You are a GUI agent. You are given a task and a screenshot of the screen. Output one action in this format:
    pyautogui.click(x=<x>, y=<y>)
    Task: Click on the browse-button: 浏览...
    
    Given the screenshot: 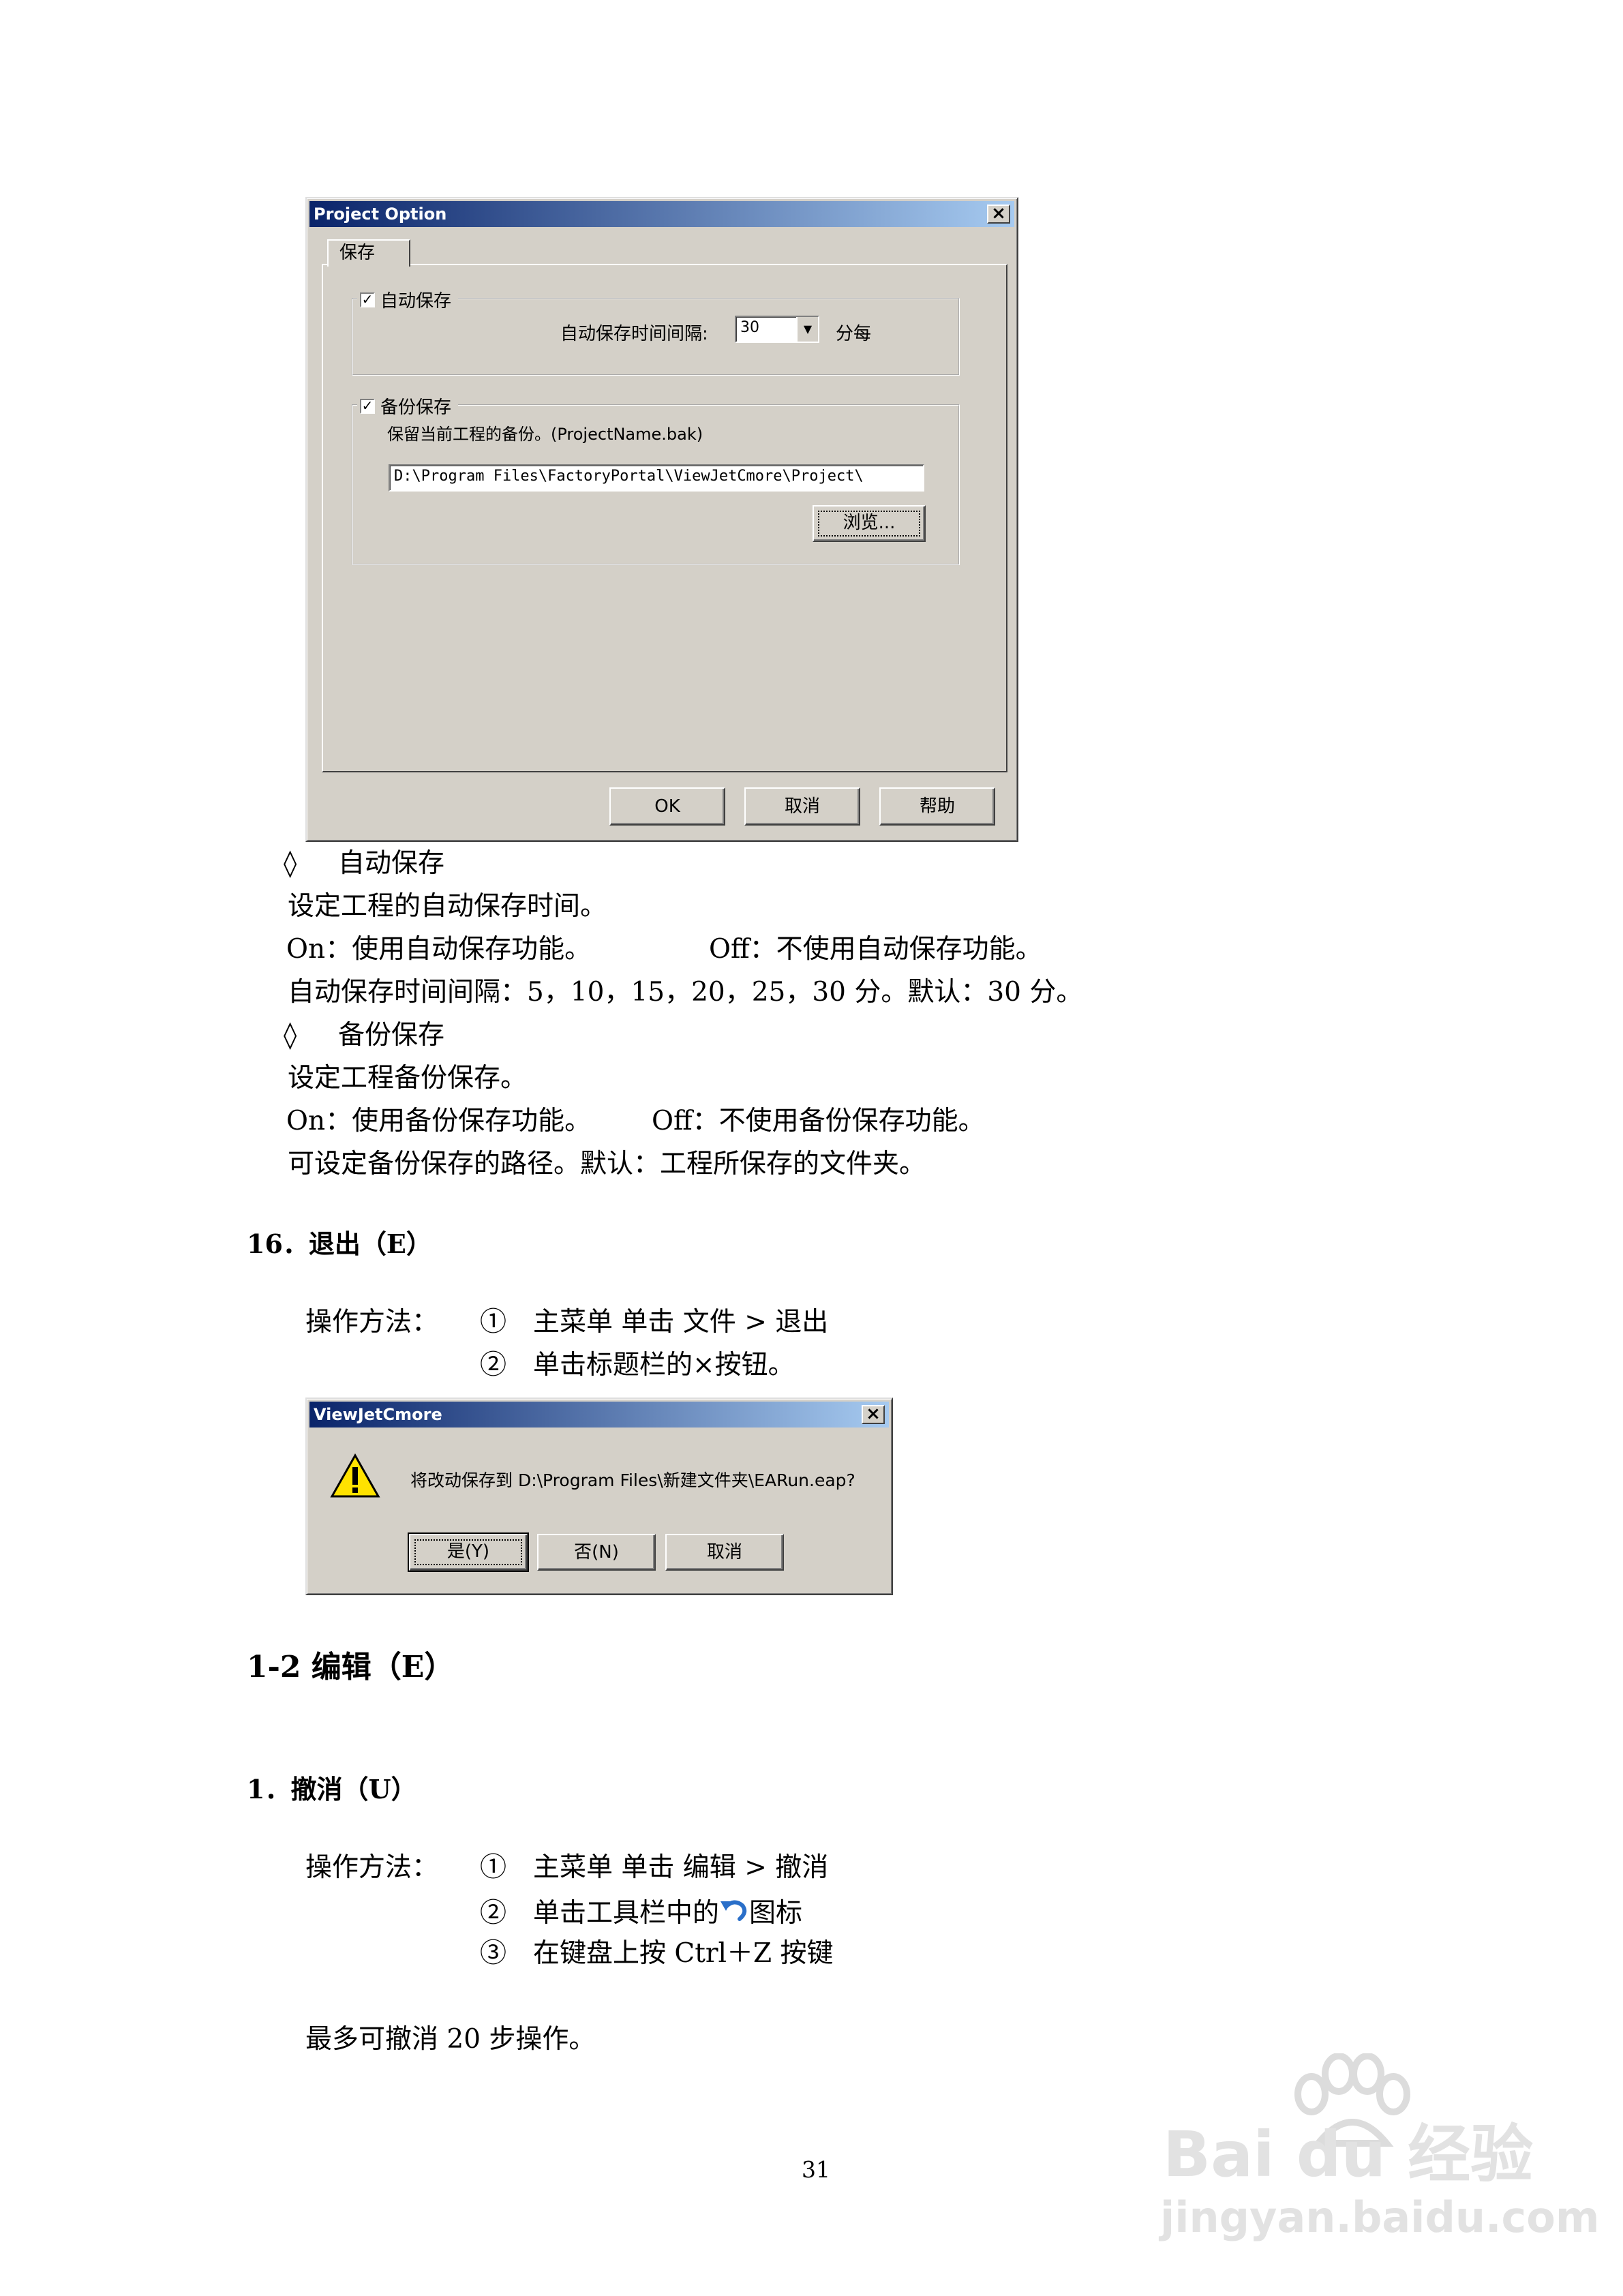 What is the action you would take?
    pyautogui.click(x=869, y=523)
    